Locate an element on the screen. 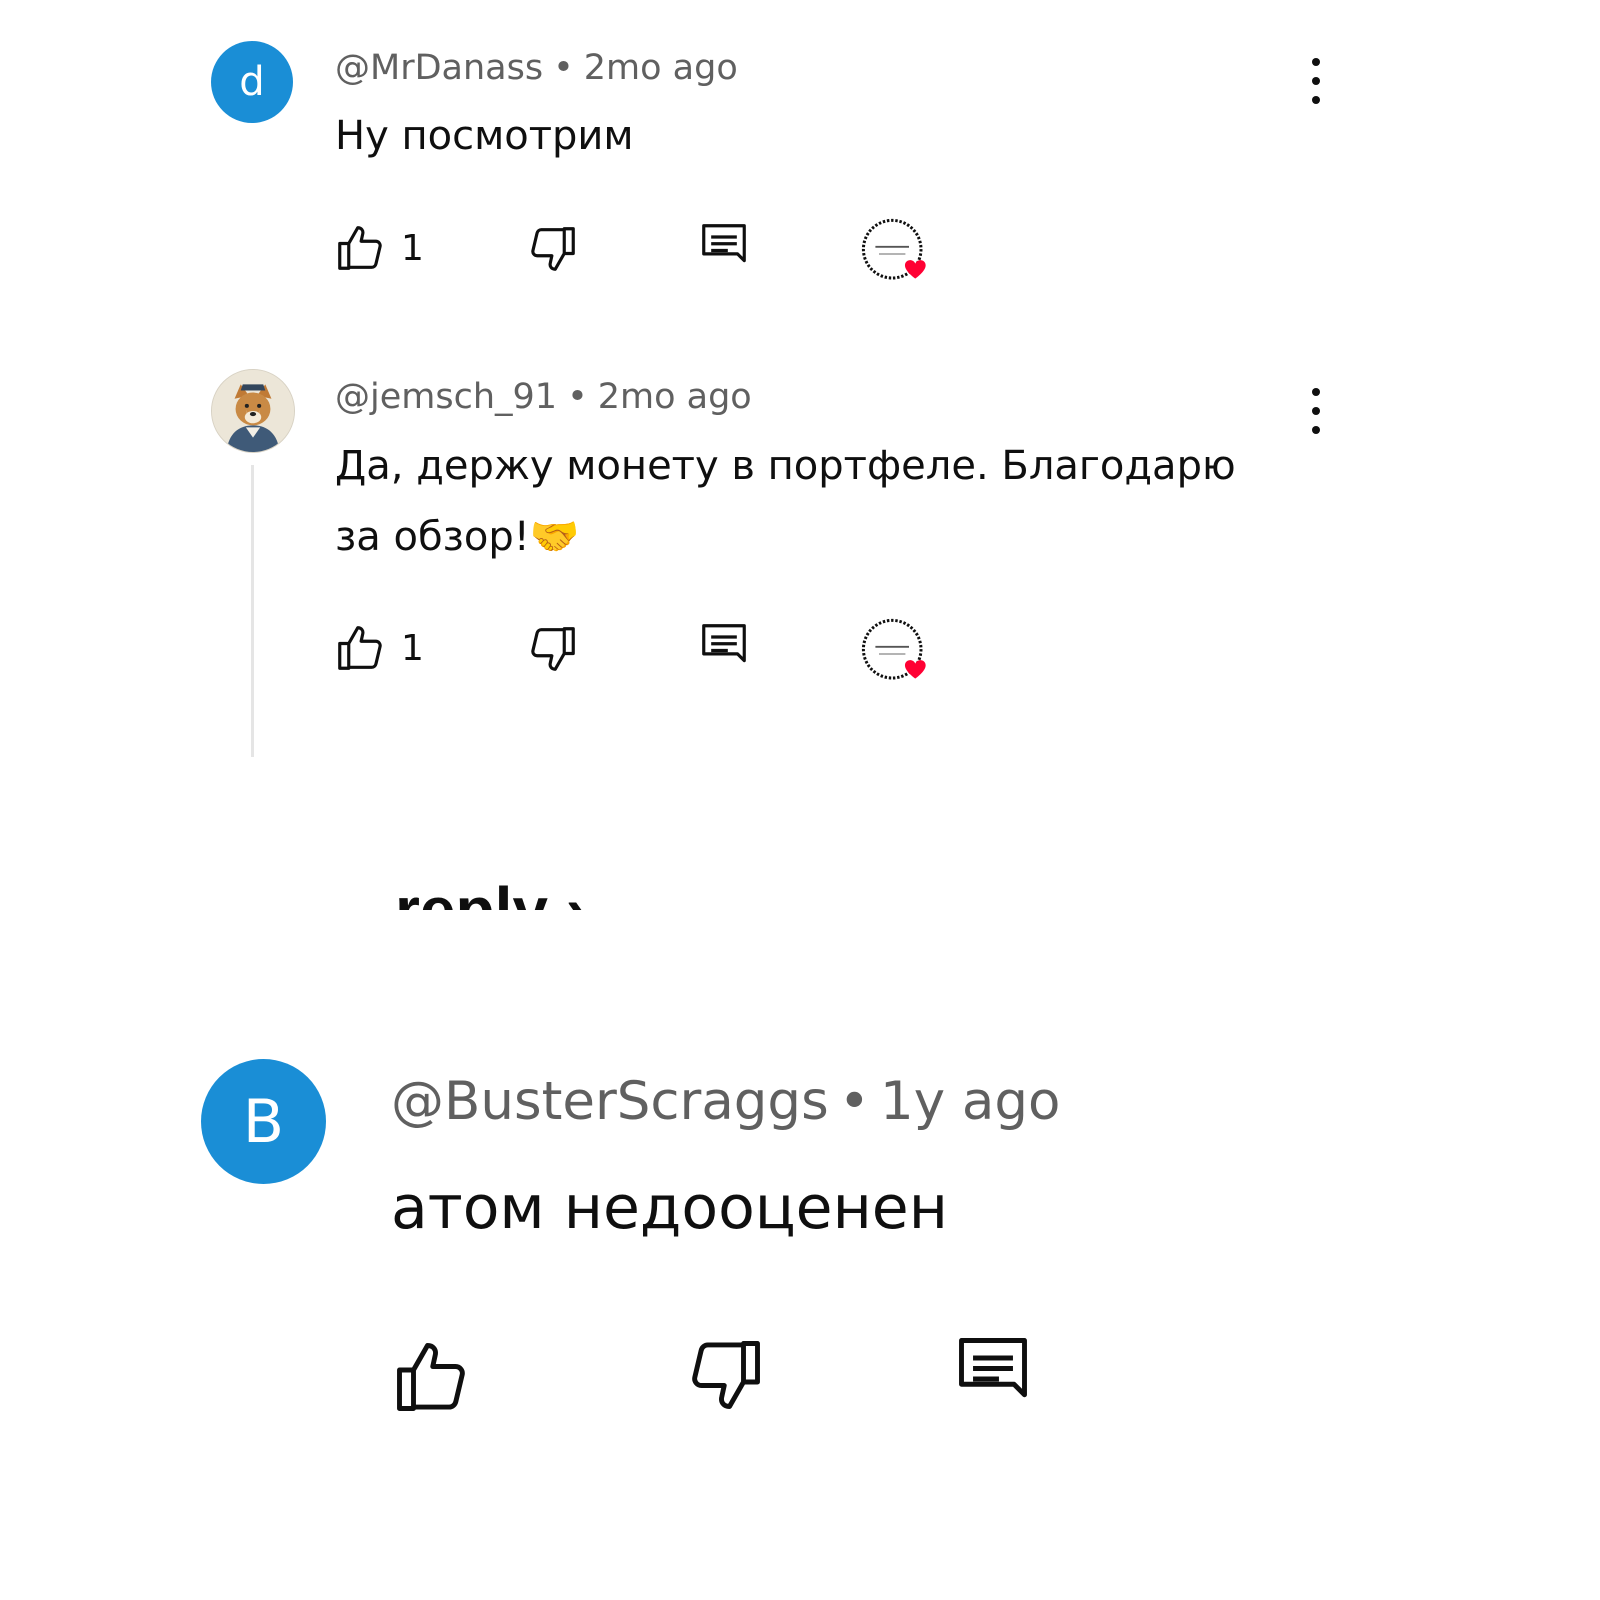 This screenshot has width=1600, height=1600. author-handle: @MrDanass is located at coordinates (439, 68).